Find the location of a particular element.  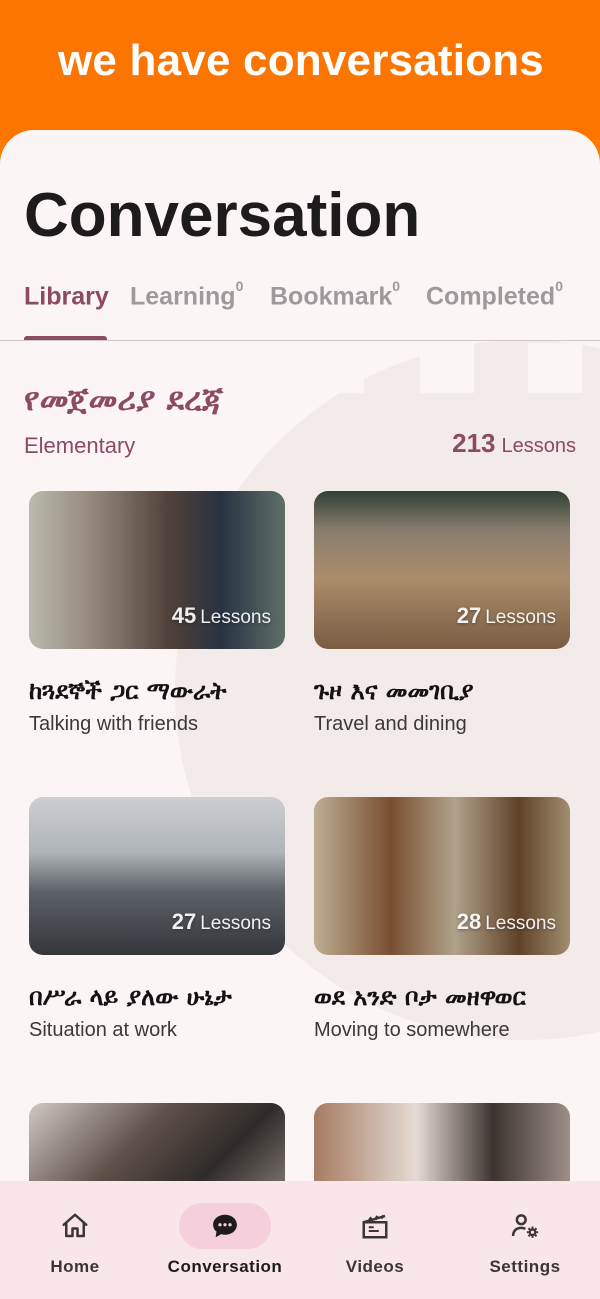

count-number: 45 is located at coordinates (184, 615).